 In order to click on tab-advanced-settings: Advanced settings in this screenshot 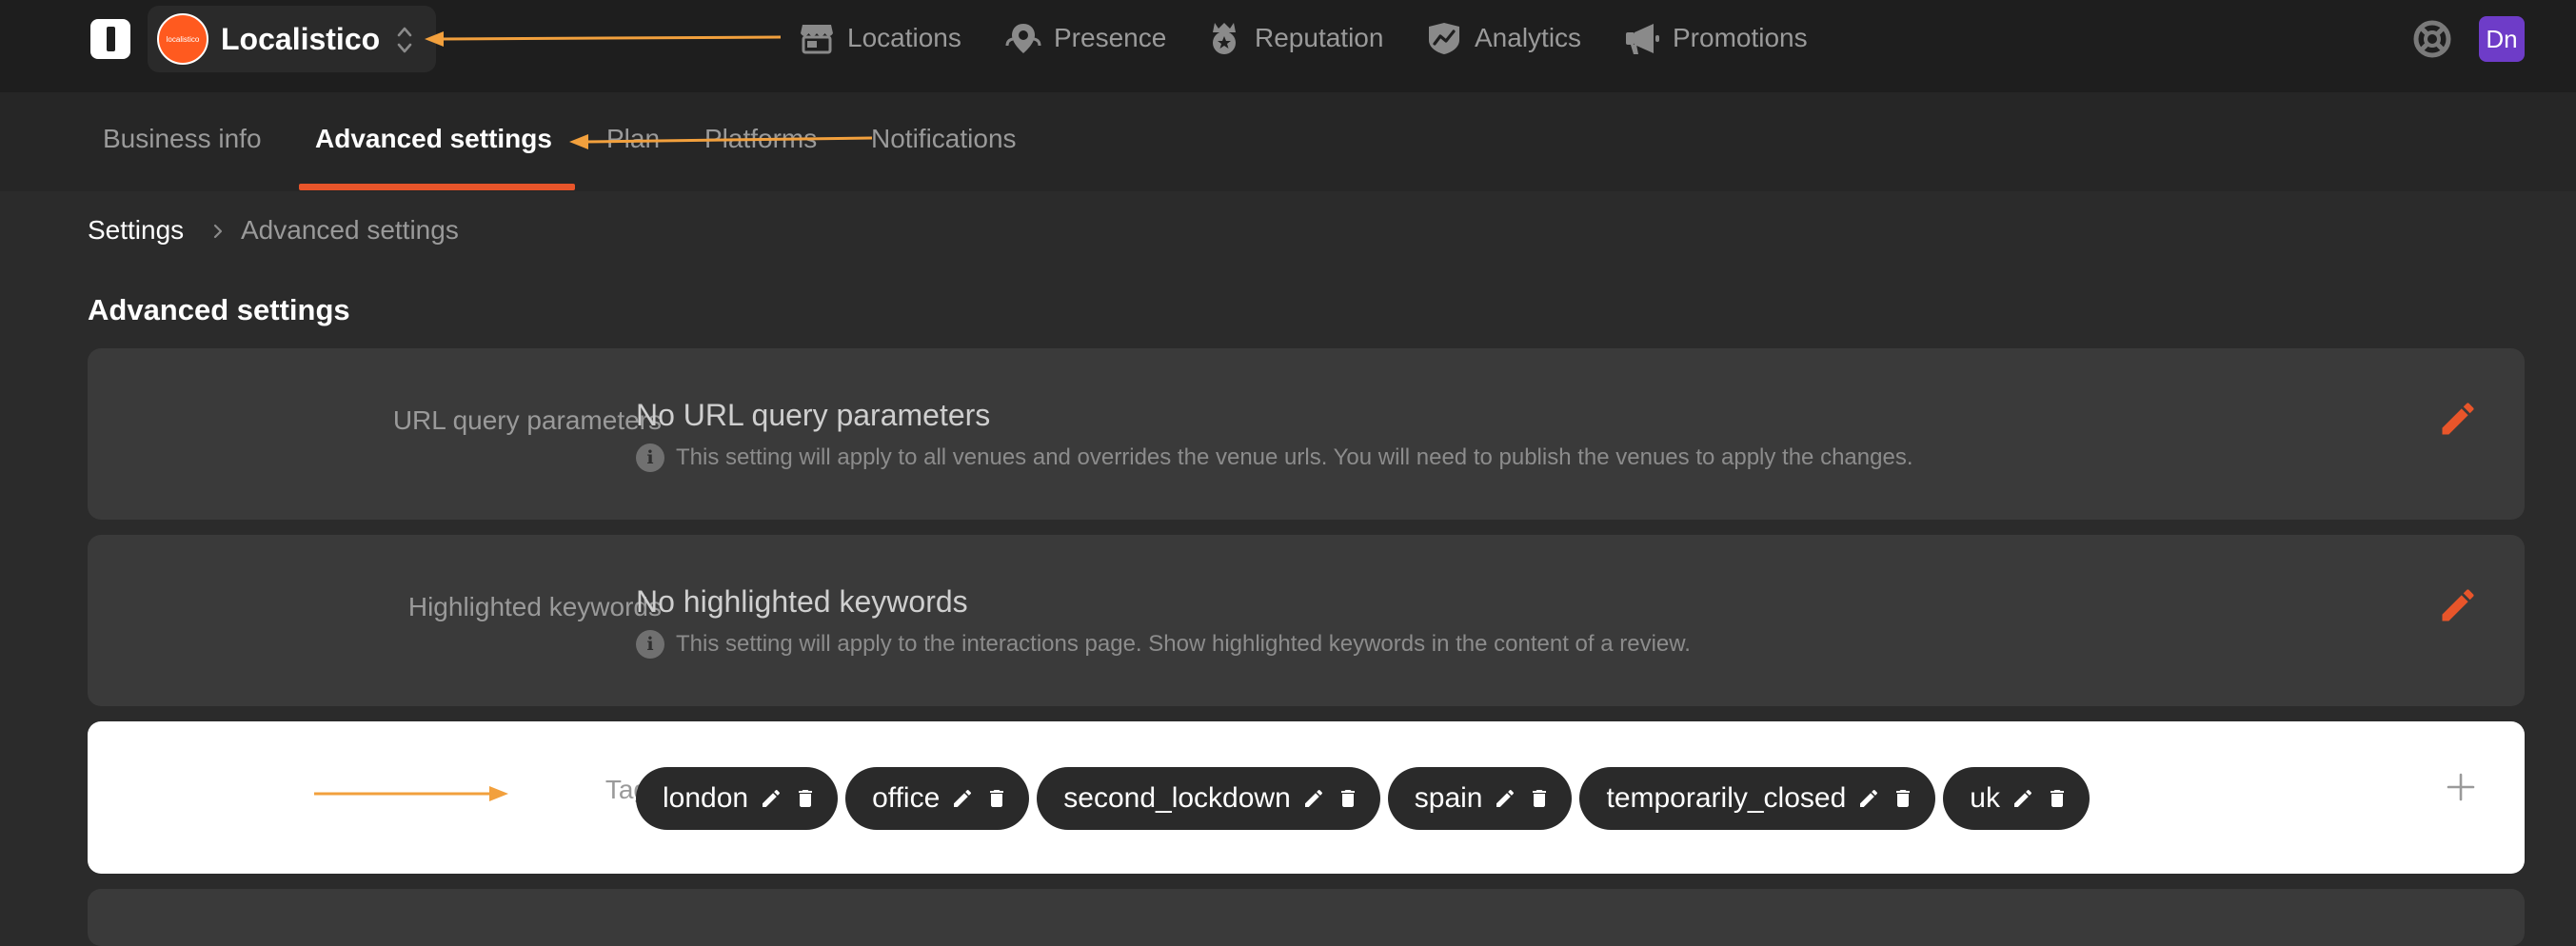, I will do `click(434, 141)`.